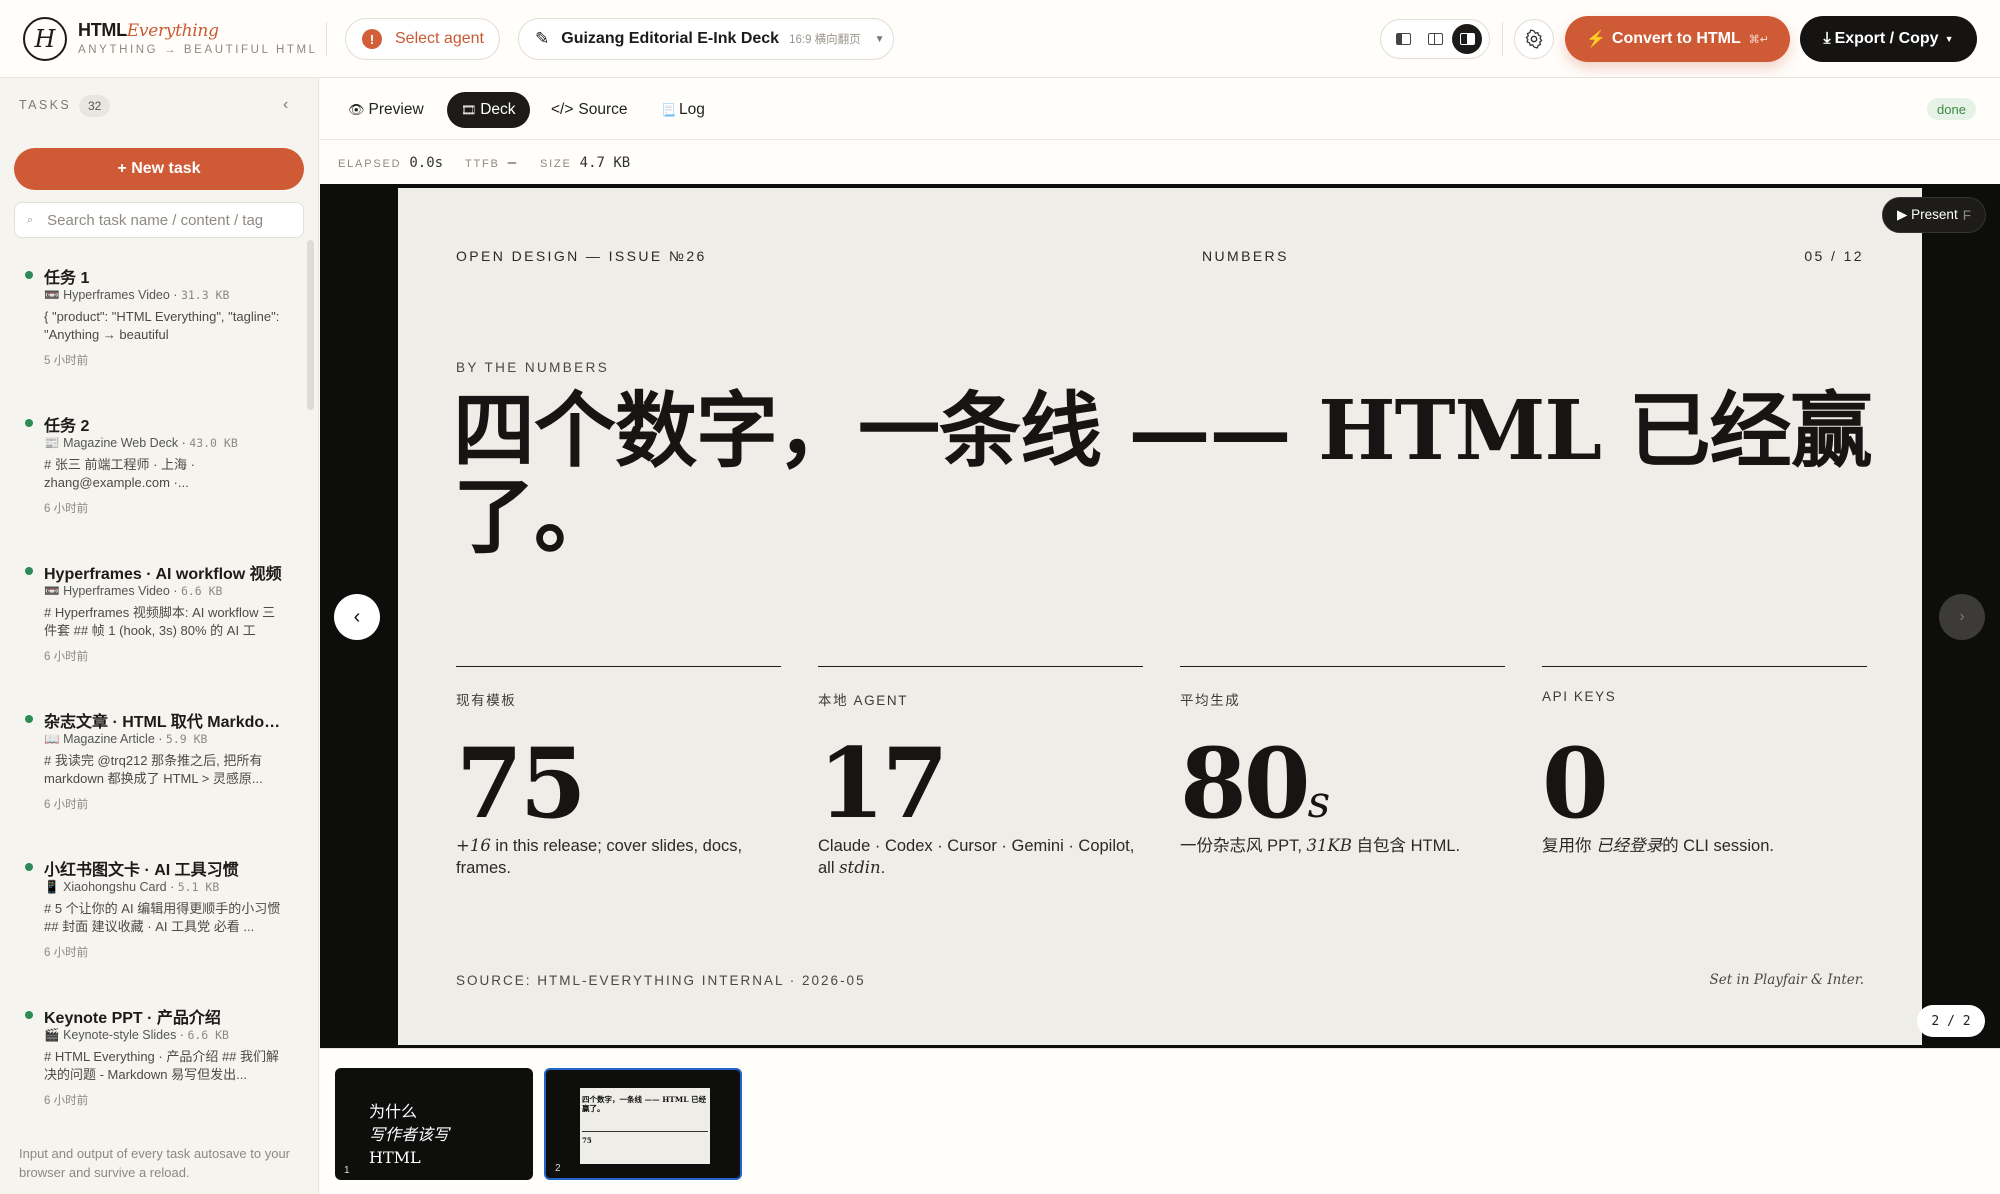 The width and height of the screenshot is (2000, 1194). Describe the element at coordinates (45, 105) in the screenshot. I see `tasks-heading: TASKS` at that location.